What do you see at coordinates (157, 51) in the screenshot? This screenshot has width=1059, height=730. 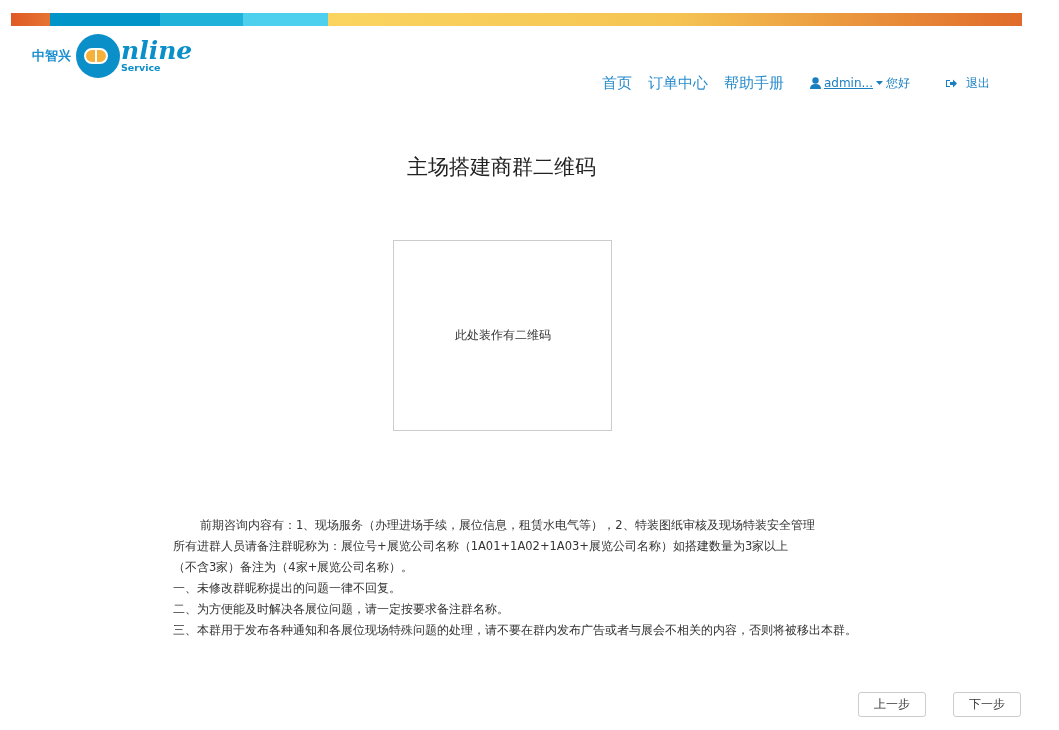 I see `logo-word: nline` at bounding box center [157, 51].